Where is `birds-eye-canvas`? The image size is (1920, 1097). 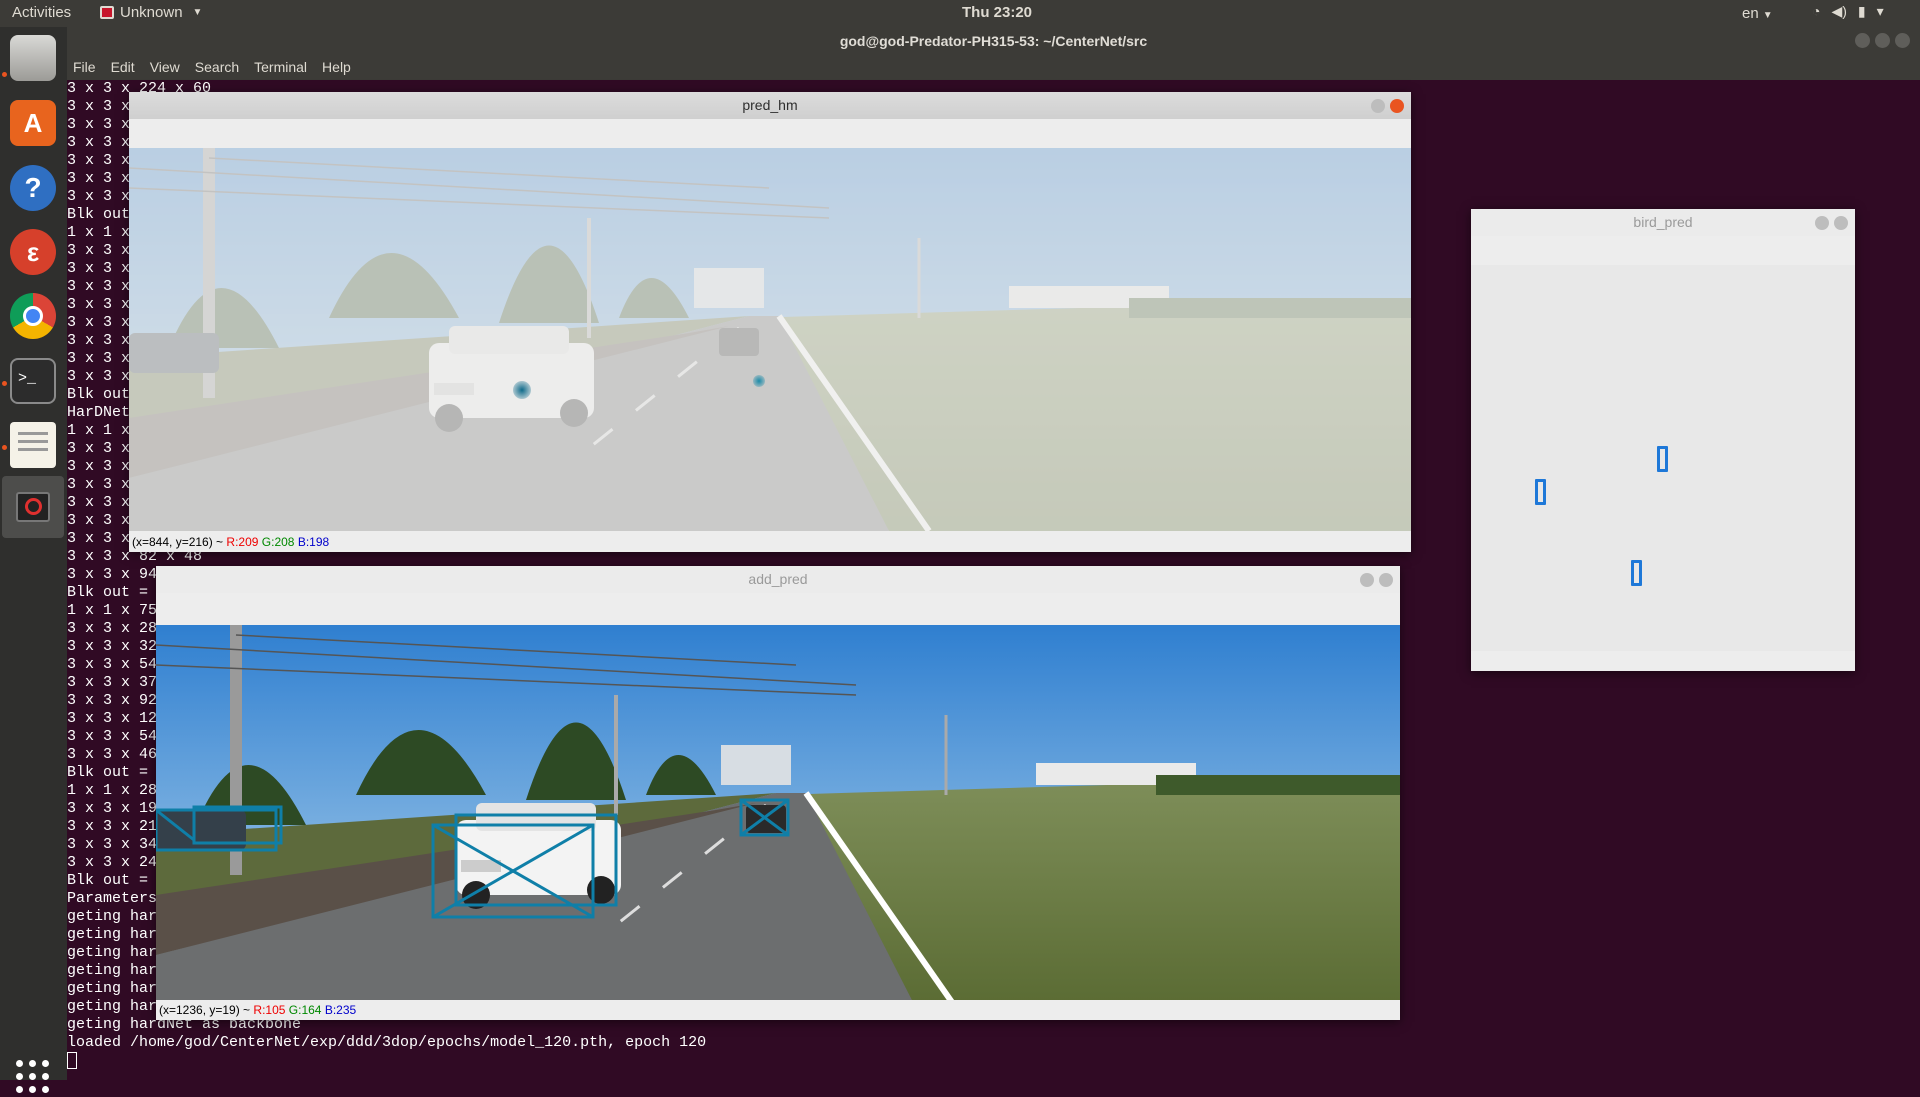
birds-eye-canvas is located at coordinates (1663, 458).